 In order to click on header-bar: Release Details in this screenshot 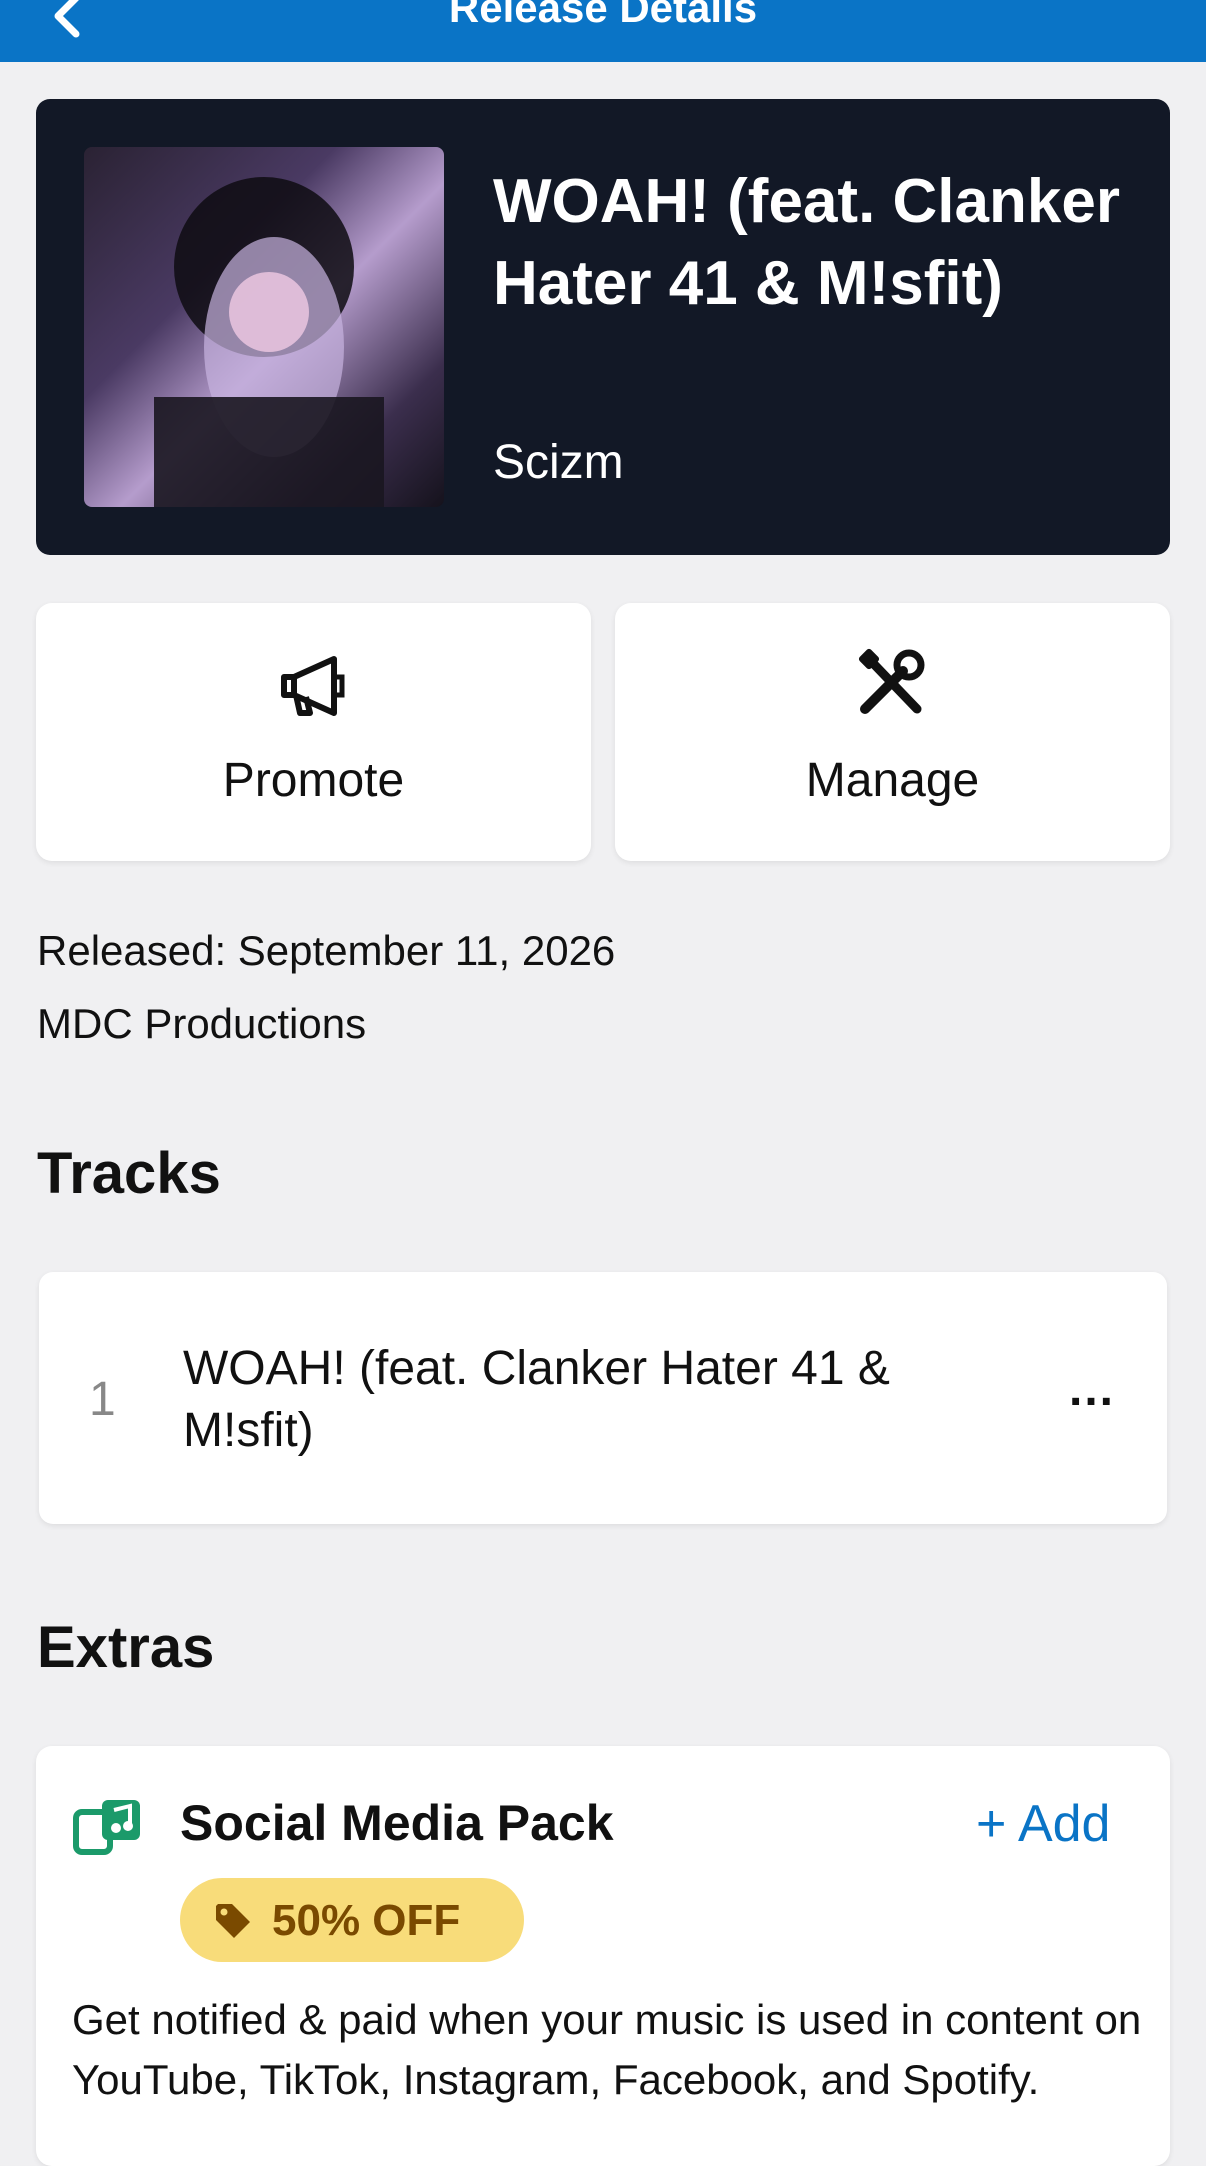, I will do `click(603, 31)`.